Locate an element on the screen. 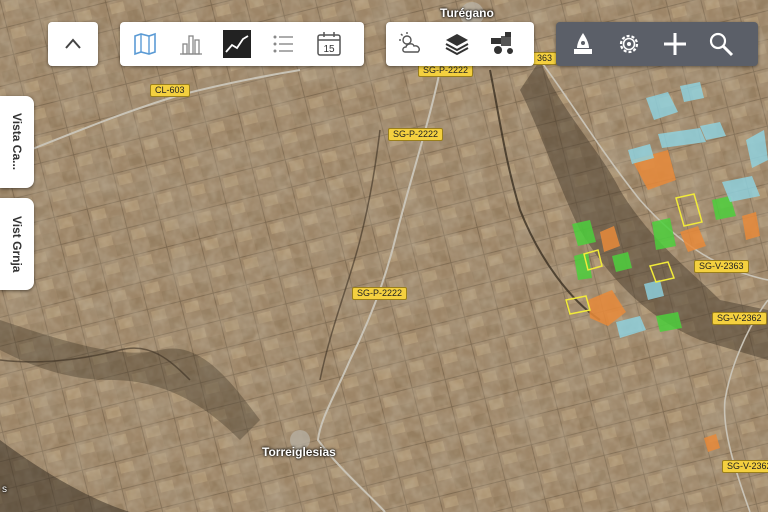 Image resolution: width=768 pixels, height=512 pixels. map-view-button is located at coordinates (145, 44).